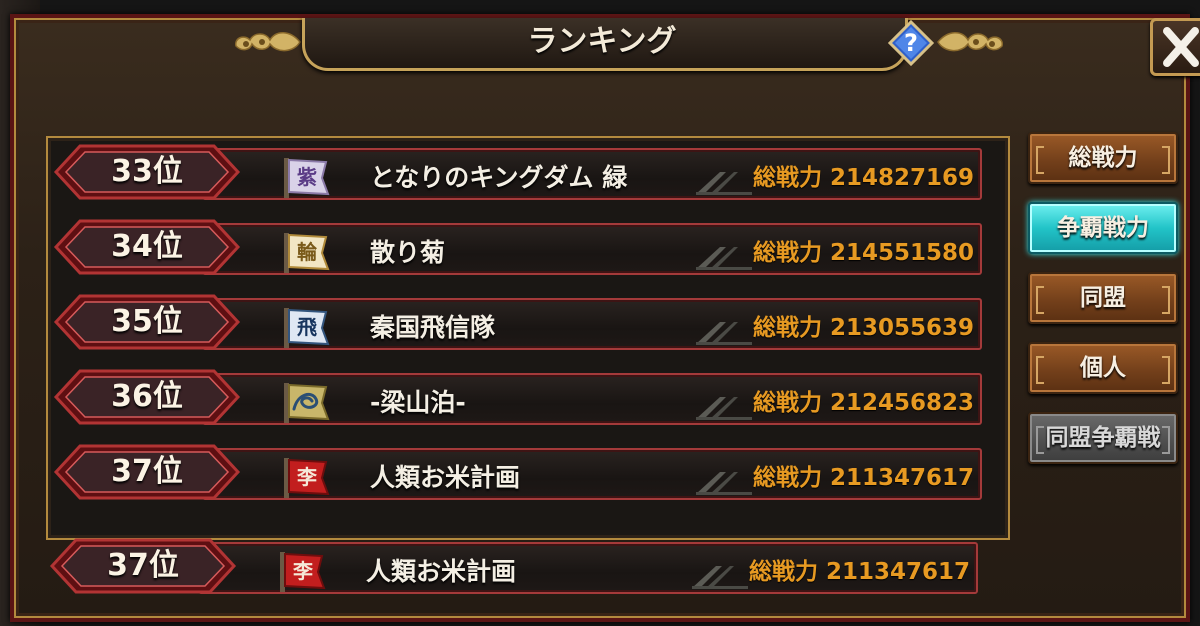 This screenshot has height=626, width=1200. What do you see at coordinates (1181, 47) in the screenshot?
I see `close-icon` at bounding box center [1181, 47].